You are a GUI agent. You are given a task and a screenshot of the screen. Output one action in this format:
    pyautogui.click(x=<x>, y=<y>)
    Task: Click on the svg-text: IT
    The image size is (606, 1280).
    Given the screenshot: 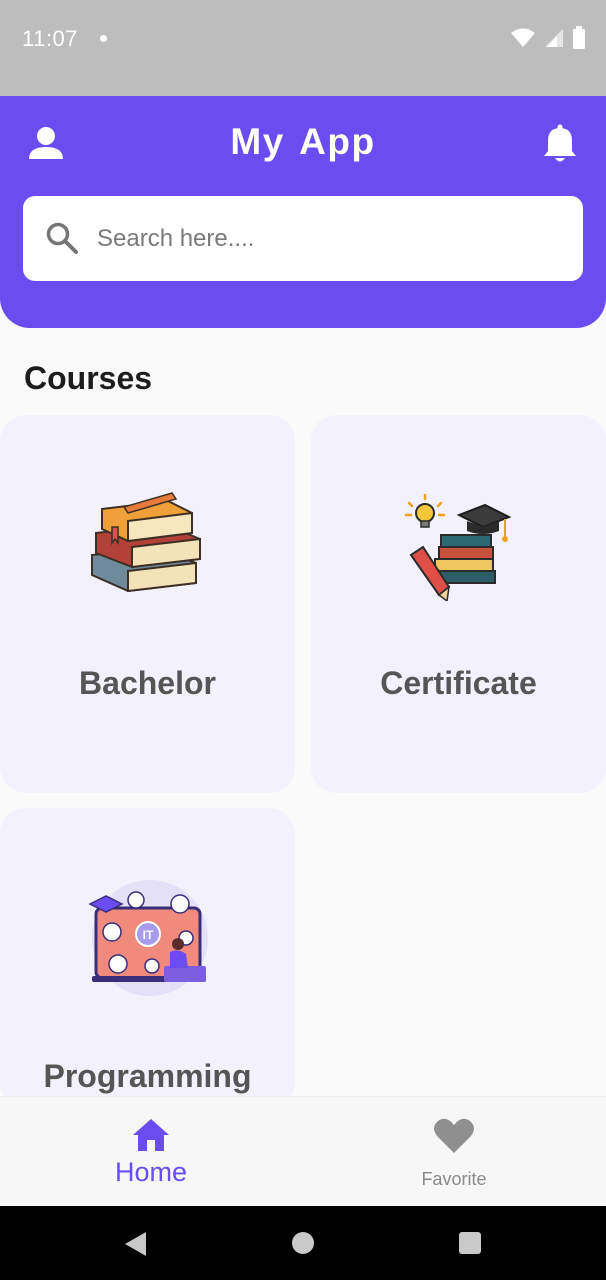 What is the action you would take?
    pyautogui.click(x=148, y=935)
    